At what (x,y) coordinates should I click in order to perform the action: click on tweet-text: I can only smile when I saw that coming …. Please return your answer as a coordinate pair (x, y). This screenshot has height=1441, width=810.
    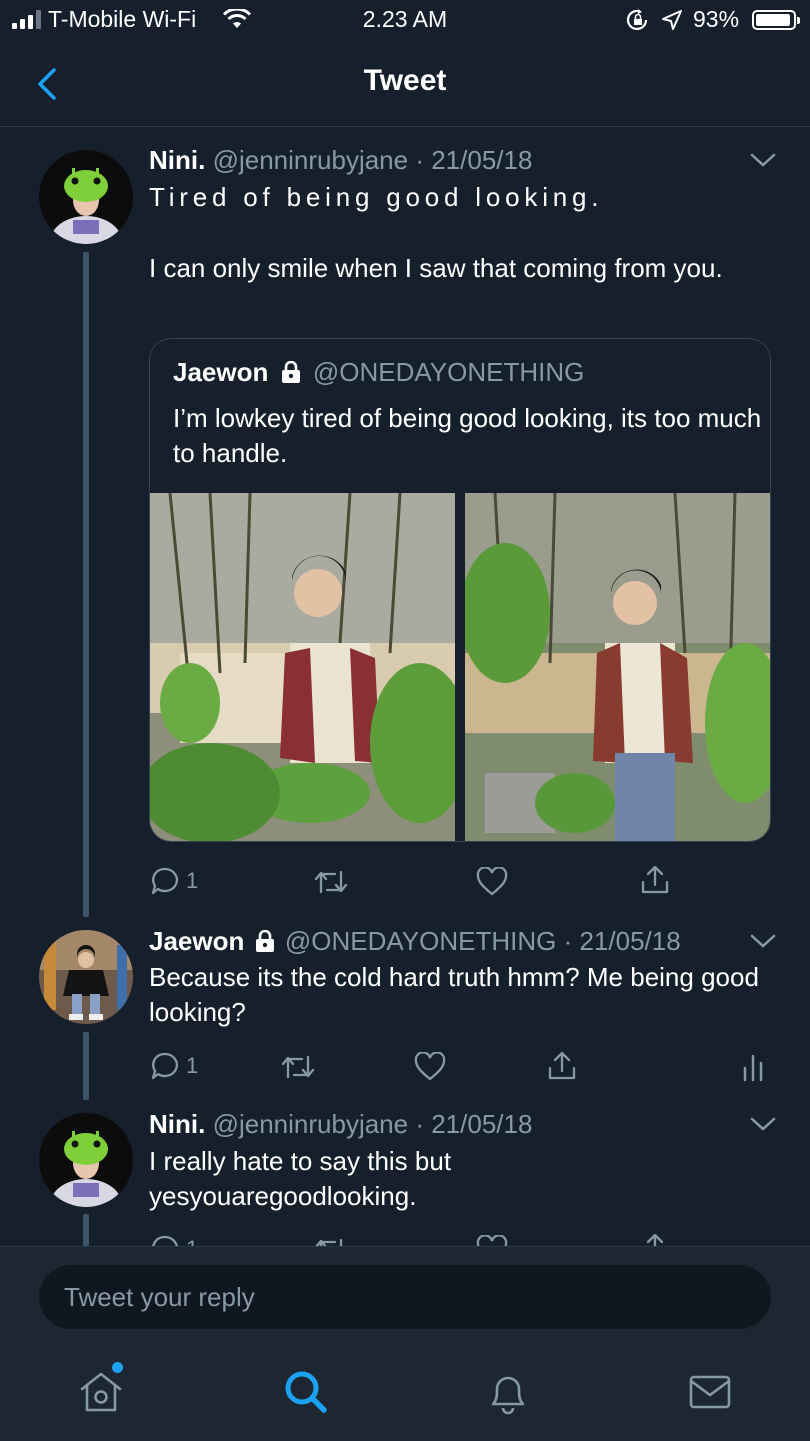
    Looking at the image, I should click on (436, 268).